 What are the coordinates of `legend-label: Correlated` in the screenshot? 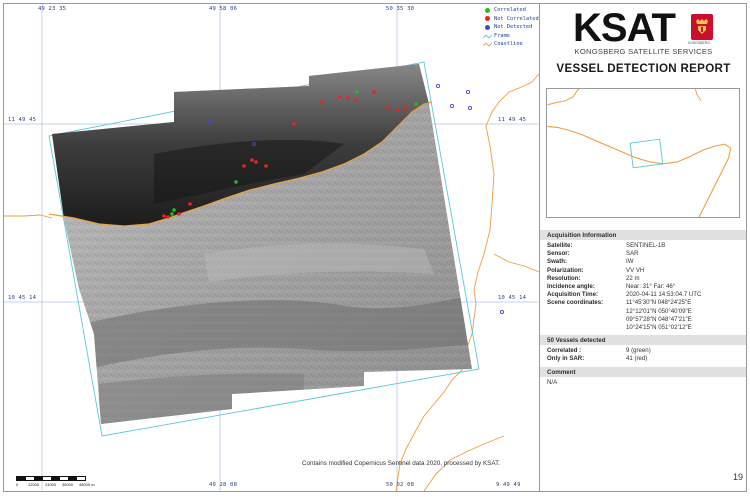 It's located at (510, 10).